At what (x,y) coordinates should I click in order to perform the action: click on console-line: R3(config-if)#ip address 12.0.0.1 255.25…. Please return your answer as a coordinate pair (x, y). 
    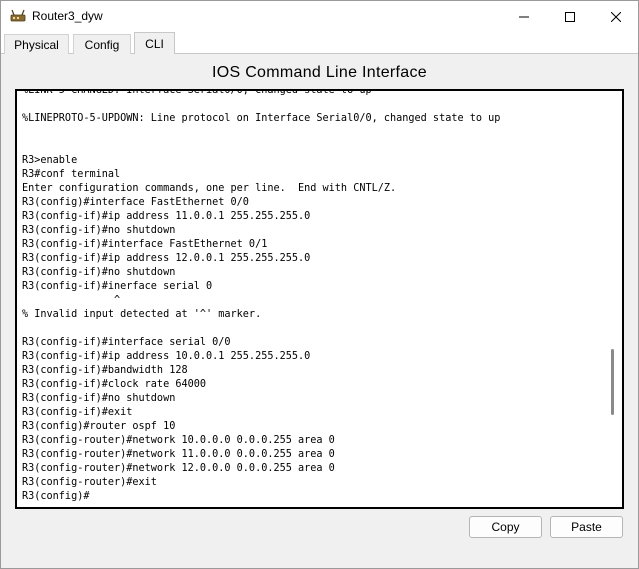
    Looking at the image, I should click on (166, 258).